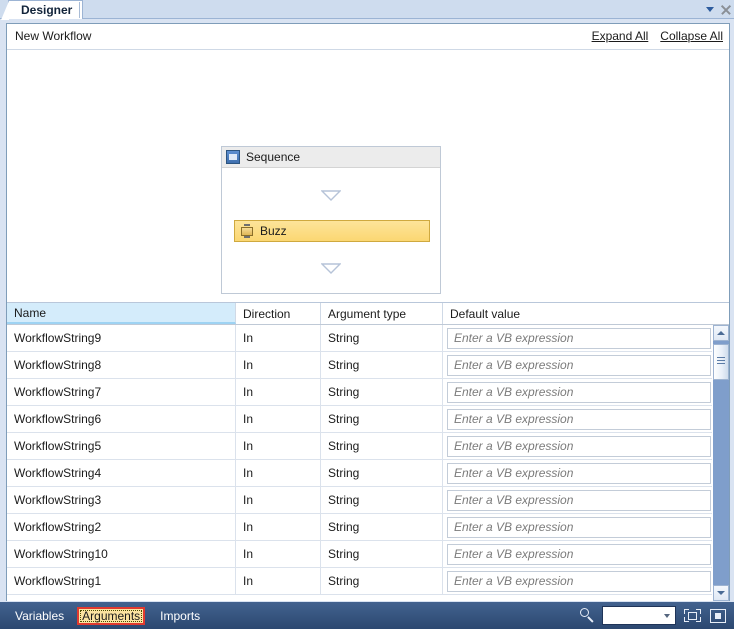 The width and height of the screenshot is (734, 629). Describe the element at coordinates (639, 615) in the screenshot. I see `zoom-level-combobox` at that location.